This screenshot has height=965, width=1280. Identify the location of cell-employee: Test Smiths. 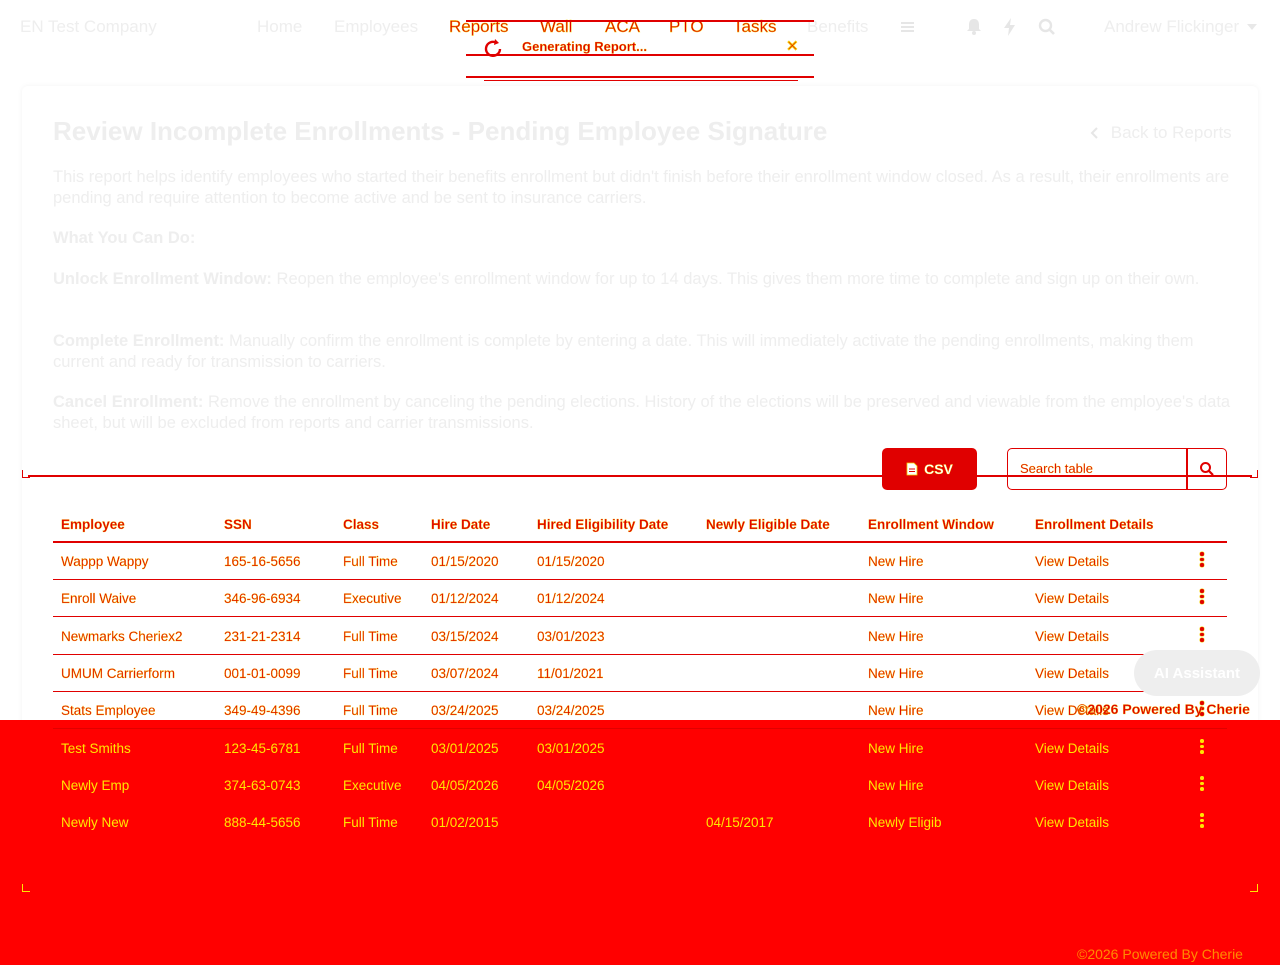
(96, 748).